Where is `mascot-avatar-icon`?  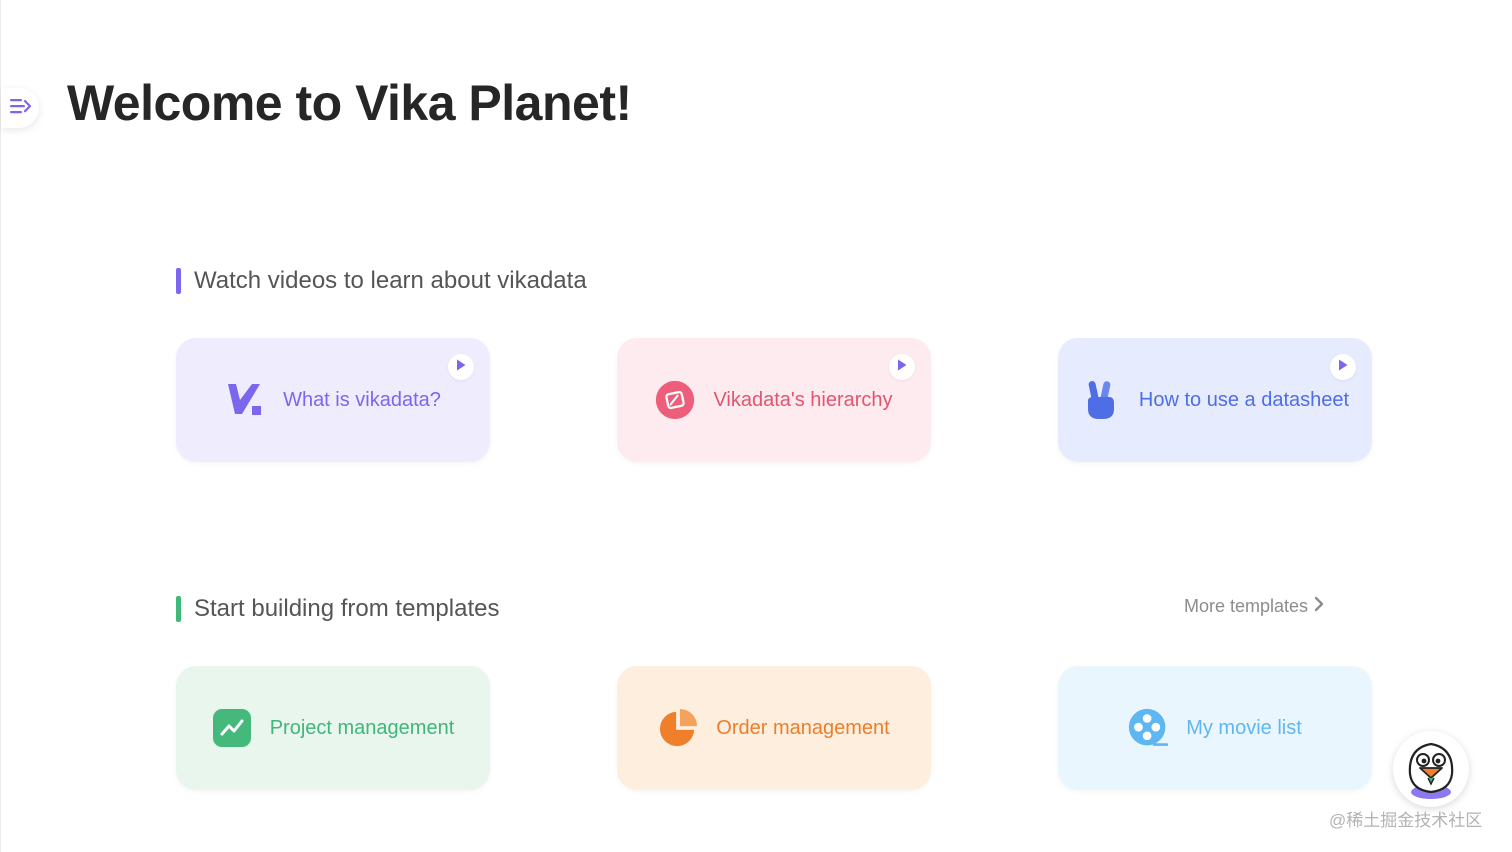 mascot-avatar-icon is located at coordinates (1431, 769).